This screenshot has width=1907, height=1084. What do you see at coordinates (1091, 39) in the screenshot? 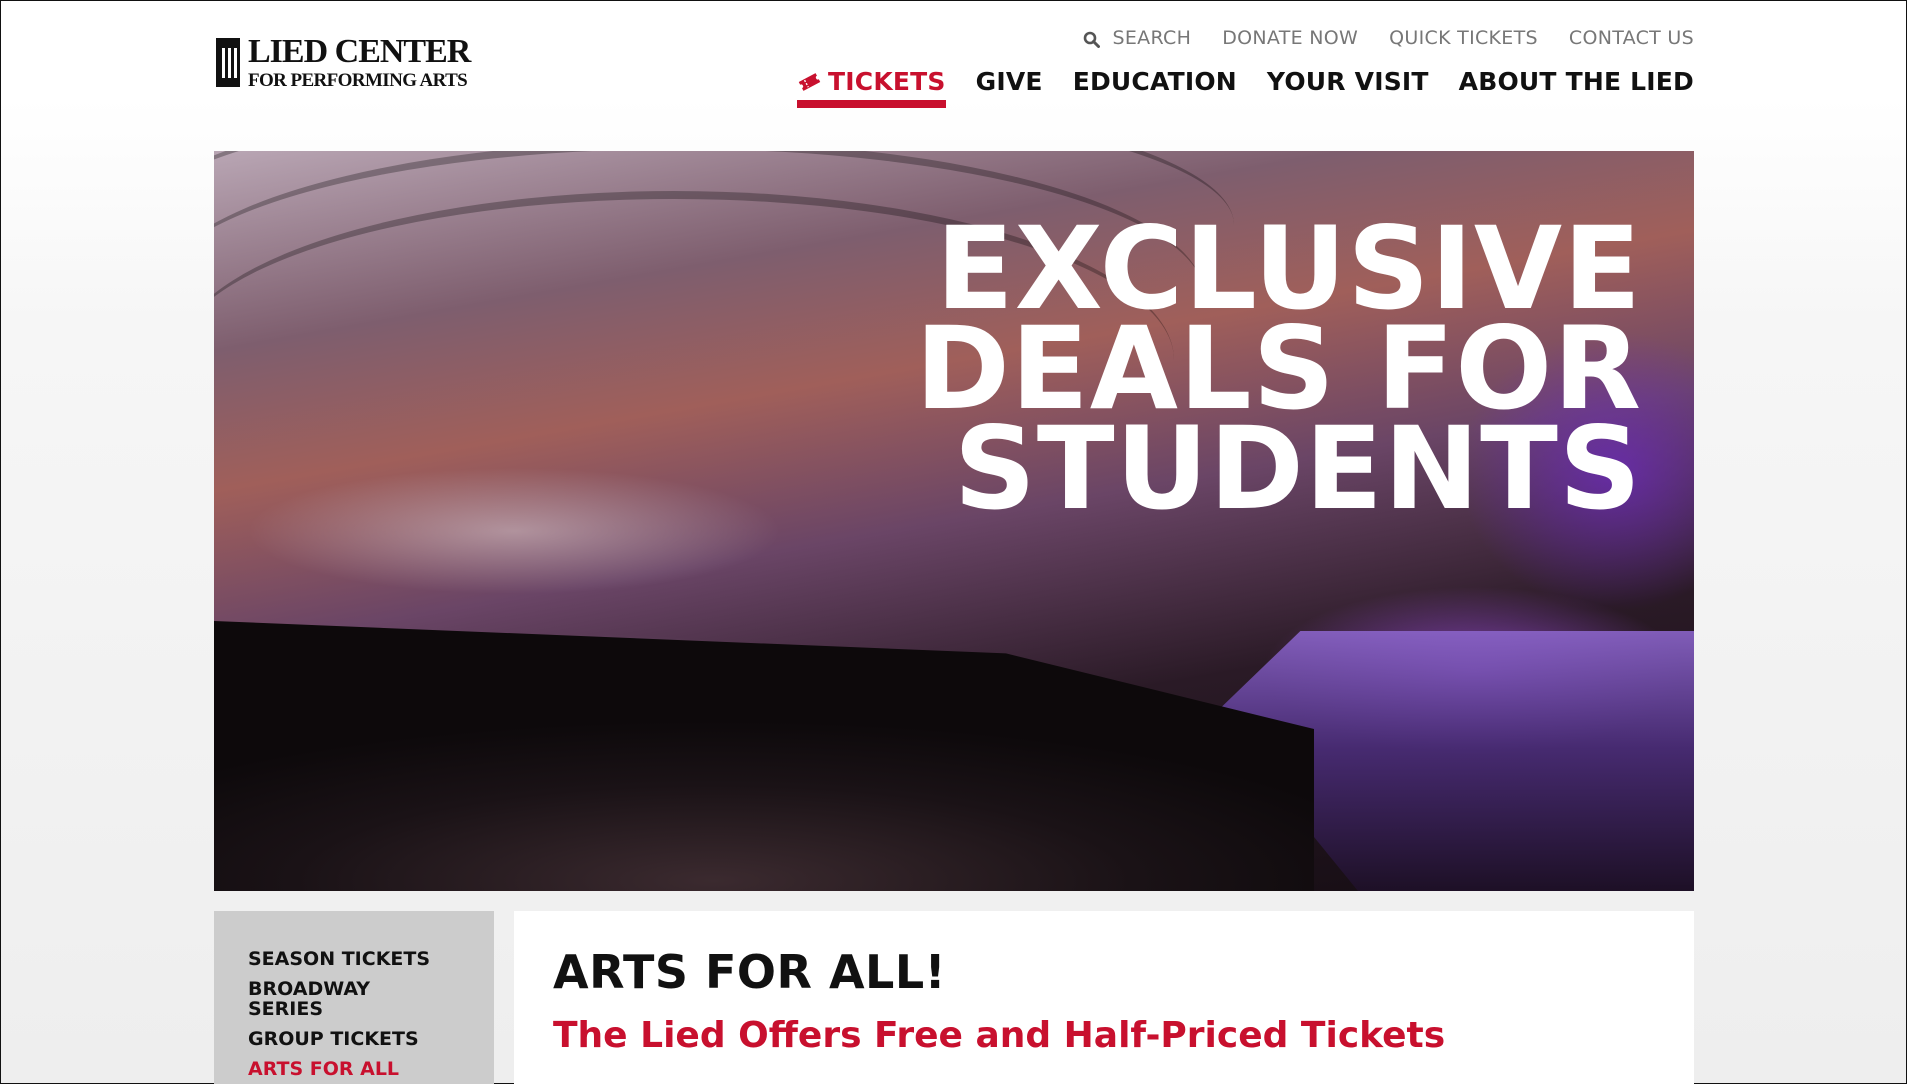
I see `search-icon` at bounding box center [1091, 39].